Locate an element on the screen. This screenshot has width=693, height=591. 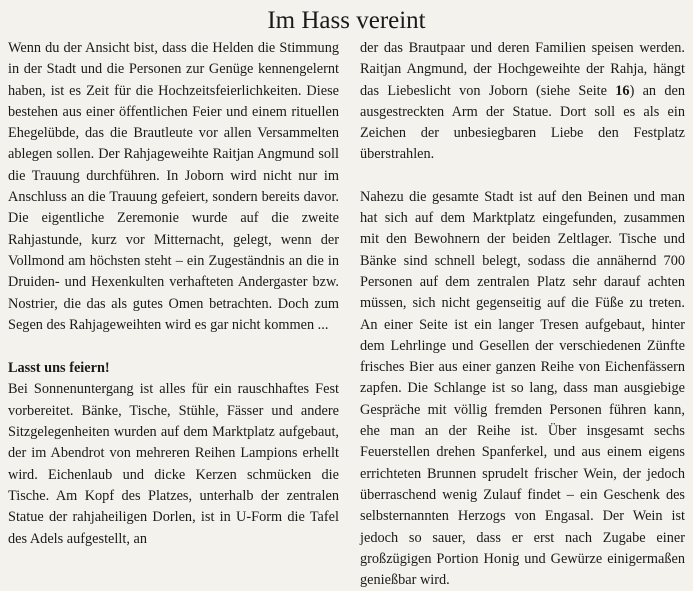
section-heading: Lasst uns feiern! is located at coordinates (59, 368).